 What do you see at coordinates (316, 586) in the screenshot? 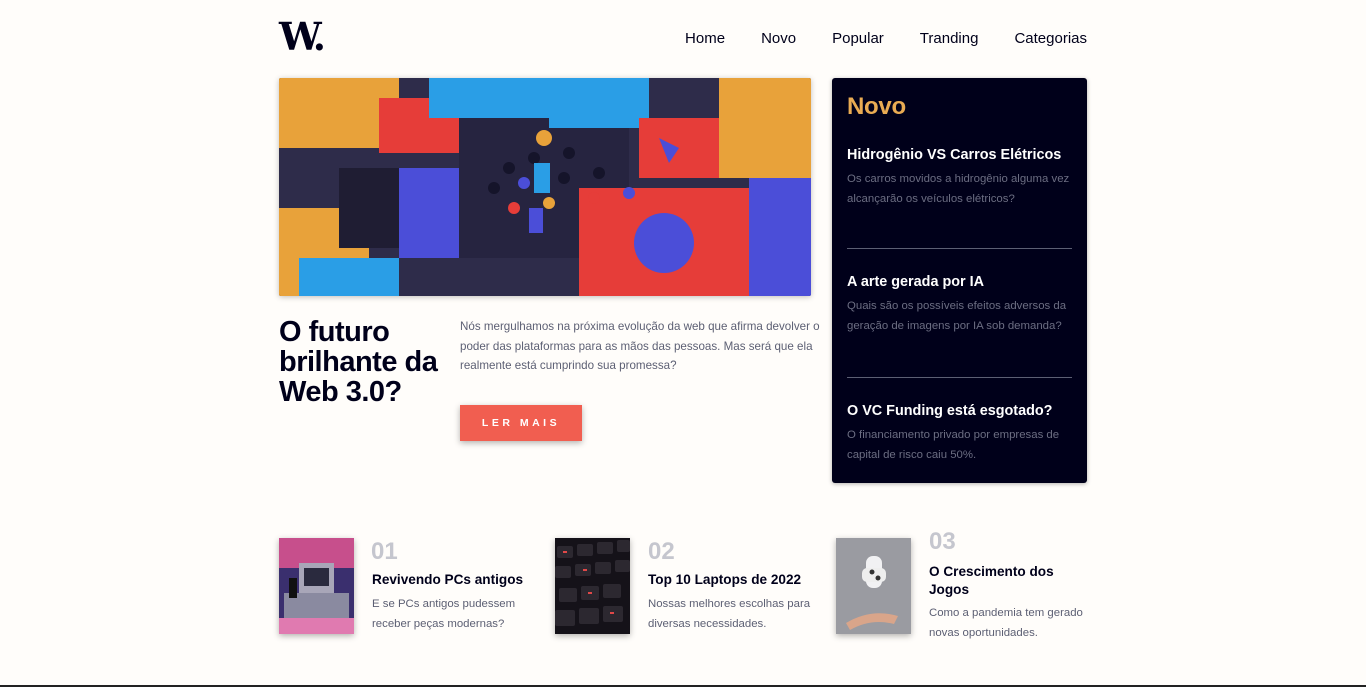
I see `retro-pc-thumbnail` at bounding box center [316, 586].